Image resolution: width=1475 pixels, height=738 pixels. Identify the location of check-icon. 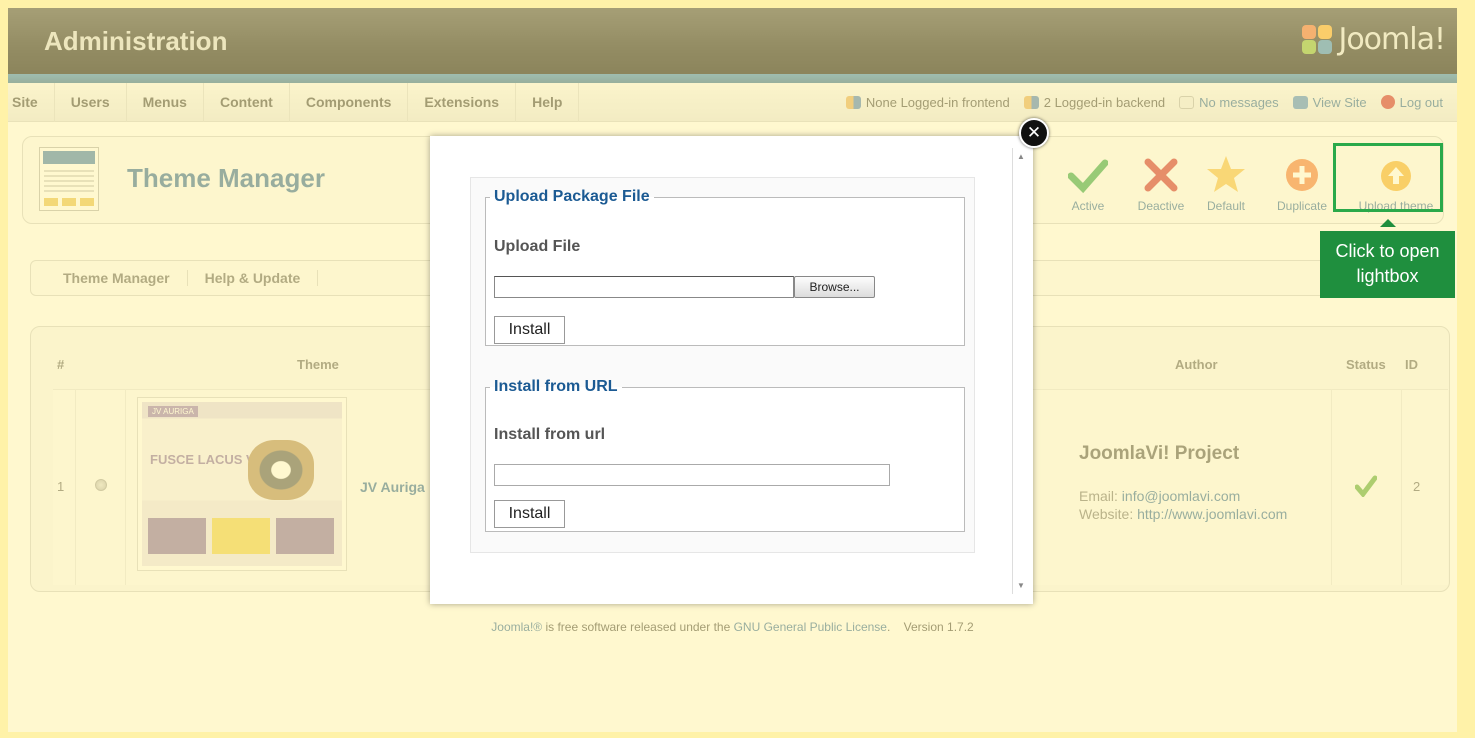
(1088, 176).